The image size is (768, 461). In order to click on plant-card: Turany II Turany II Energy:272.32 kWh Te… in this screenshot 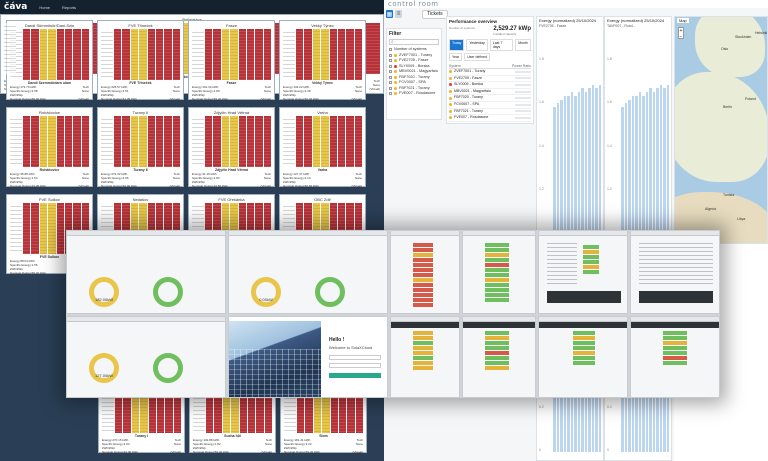, I will do `click(140, 147)`.